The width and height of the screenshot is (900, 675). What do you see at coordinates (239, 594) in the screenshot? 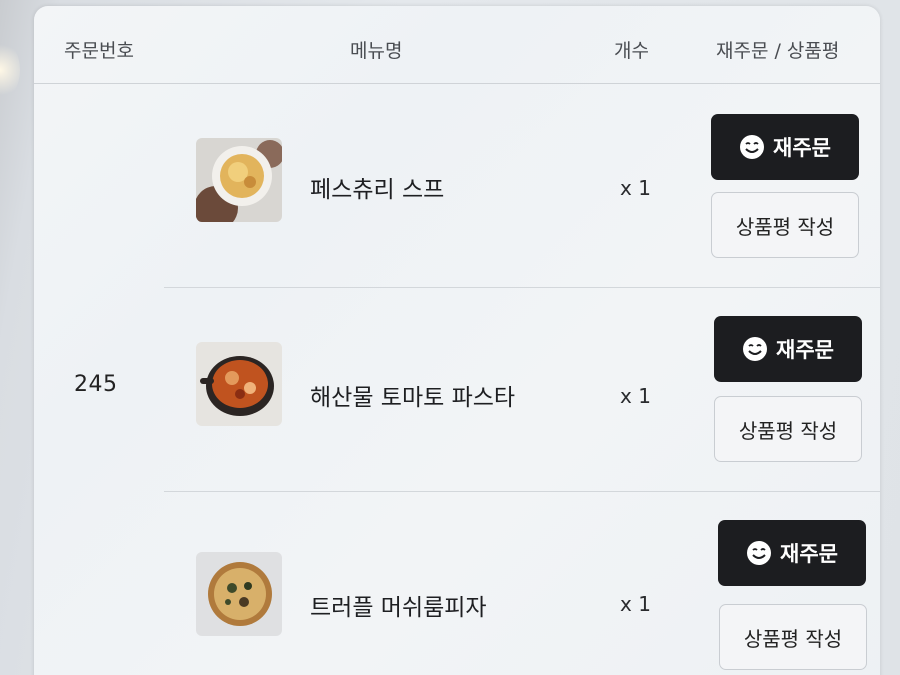
I see `truffle-mushroom-pizza-thumbnail` at bounding box center [239, 594].